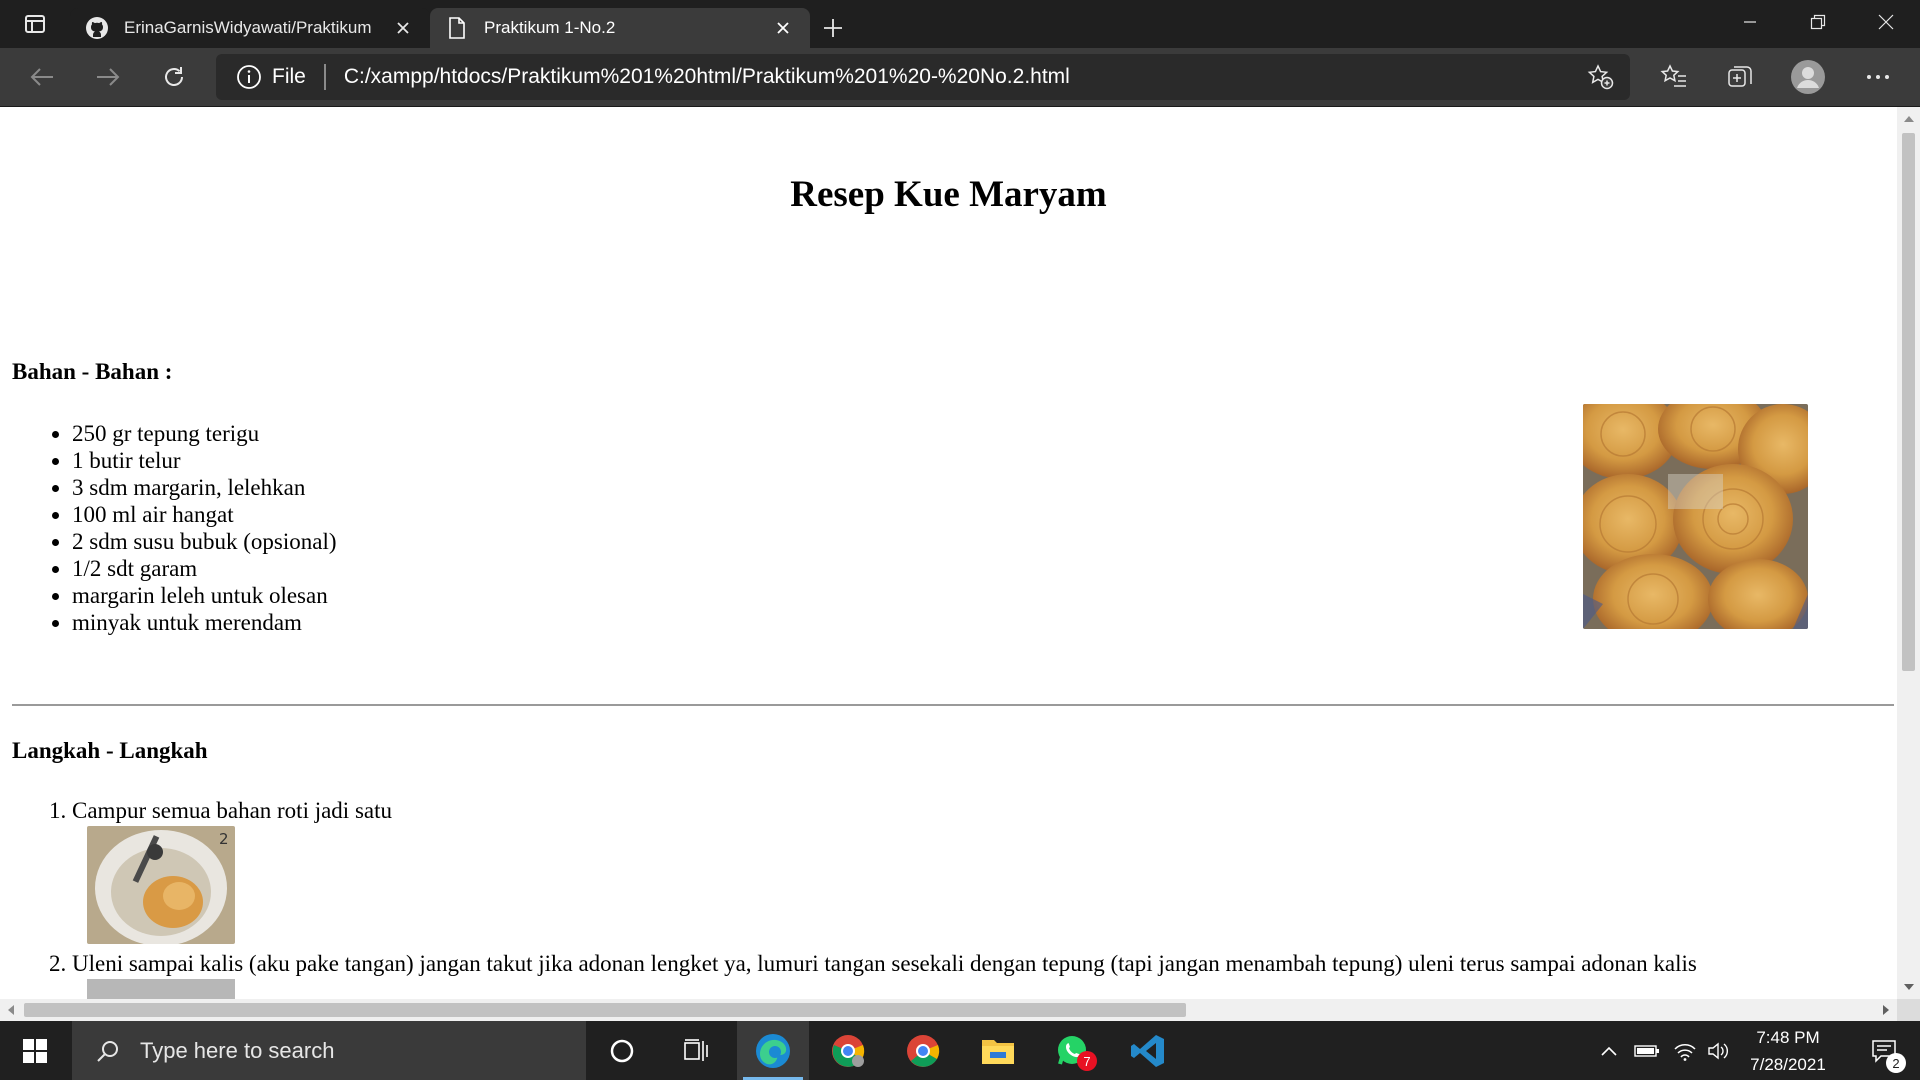 Image resolution: width=1920 pixels, height=1080 pixels. I want to click on horizontal-scrollbar, so click(948, 1010).